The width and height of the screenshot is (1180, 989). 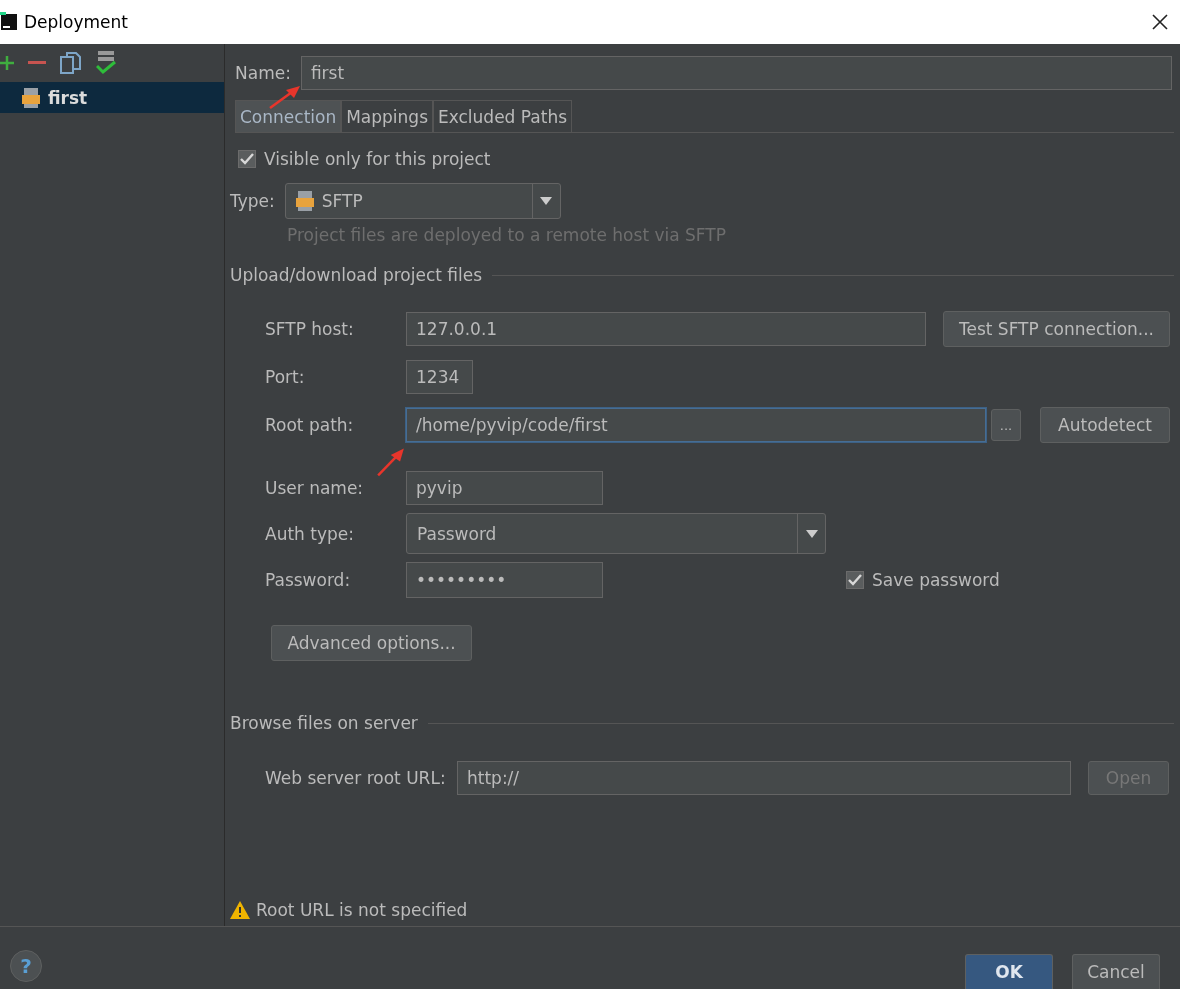 What do you see at coordinates (240, 910) in the screenshot?
I see `warning-icon` at bounding box center [240, 910].